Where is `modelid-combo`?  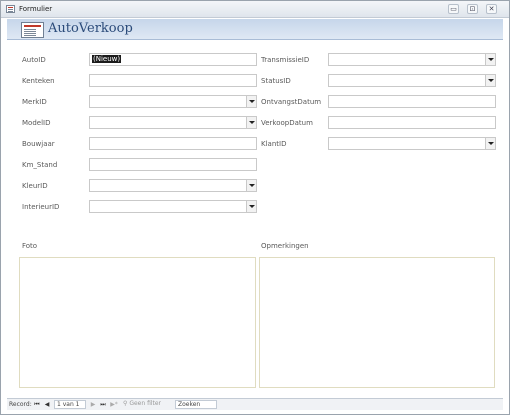 modelid-combo is located at coordinates (173, 122).